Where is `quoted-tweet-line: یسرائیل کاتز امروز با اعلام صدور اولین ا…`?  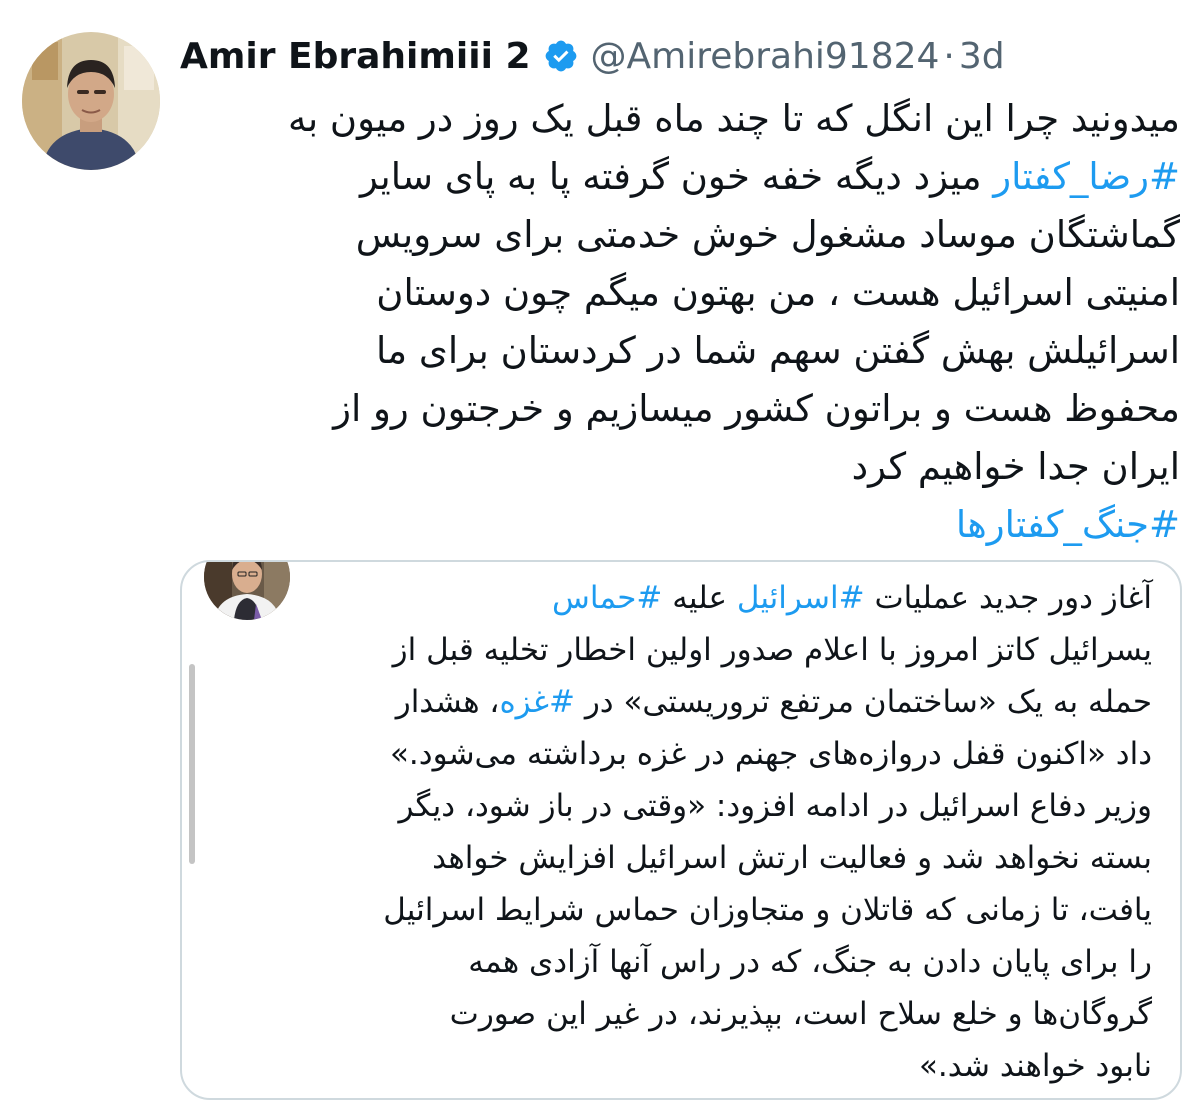
quoted-tweet-line: یسرائیل کاتز امروز با اعلام صدور اولین ا… is located at coordinates (672, 650).